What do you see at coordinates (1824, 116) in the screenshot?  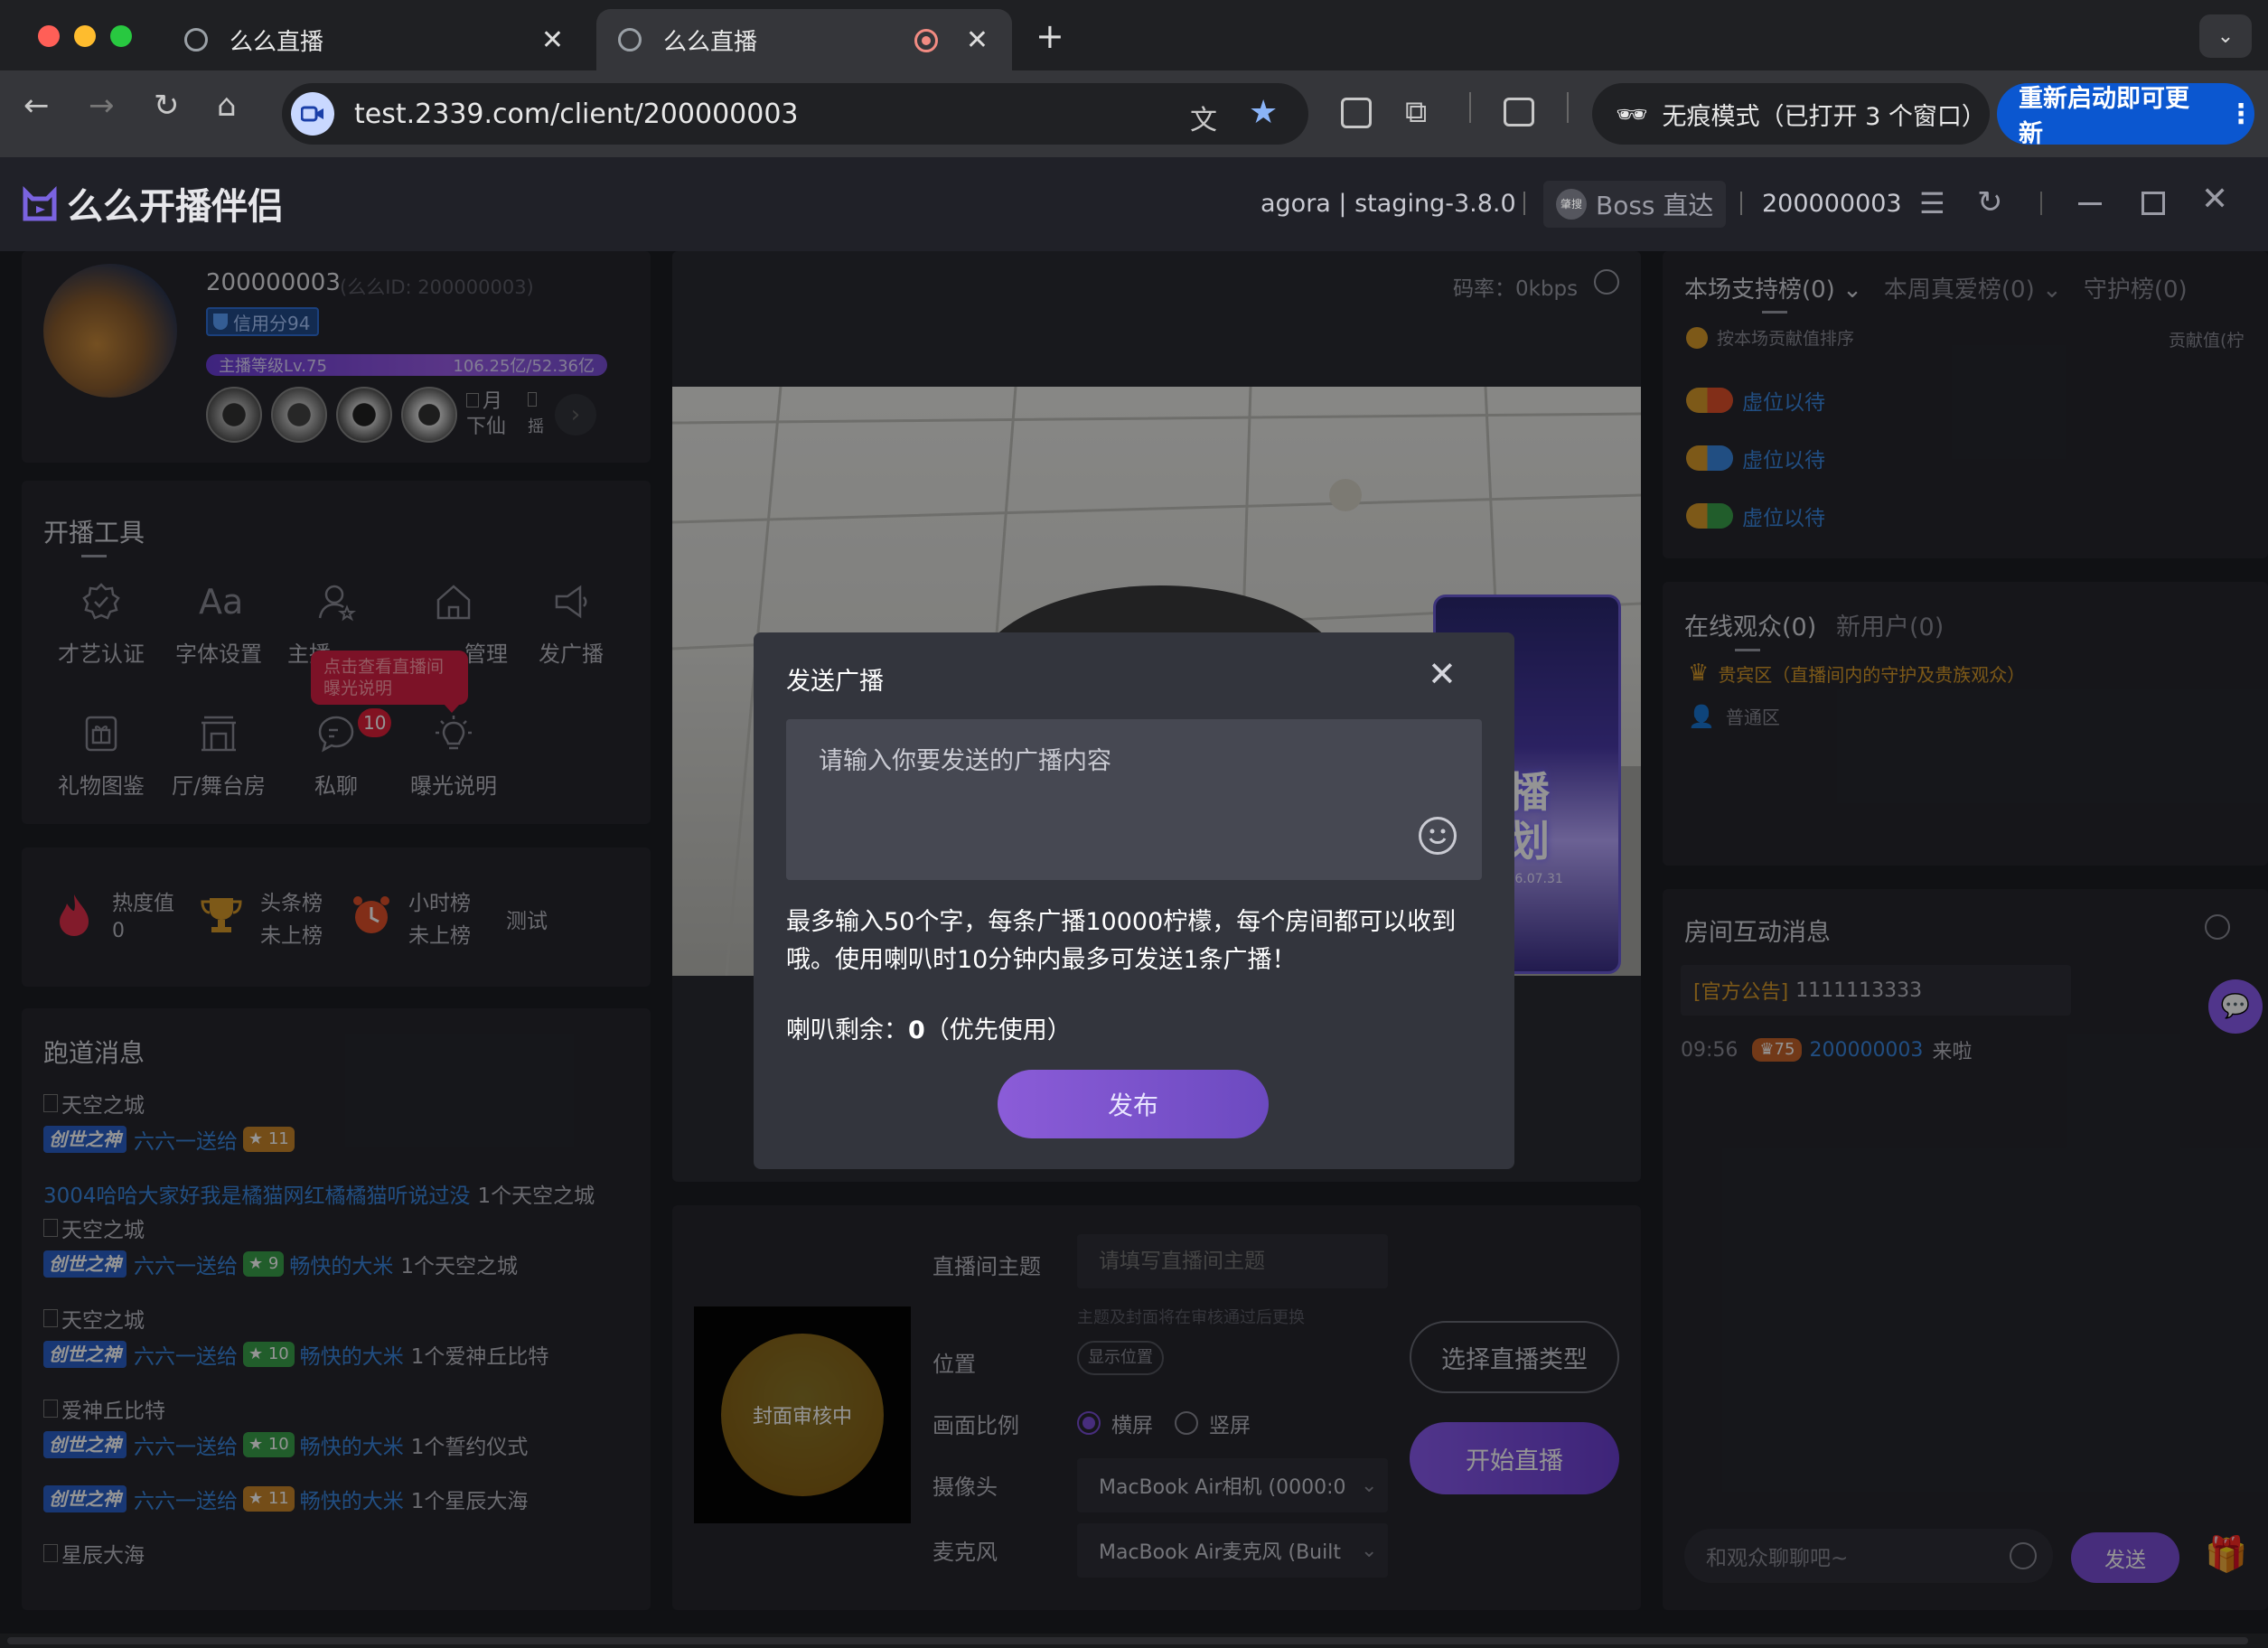 I see `incognito-text: 无痕模式（已打开 3 个窗口）` at bounding box center [1824, 116].